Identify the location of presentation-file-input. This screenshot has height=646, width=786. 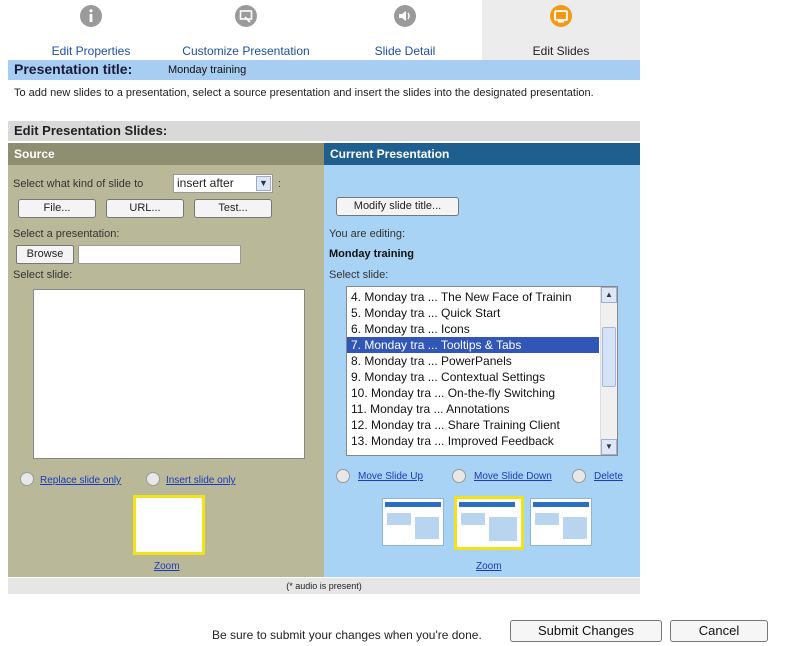
(159, 254).